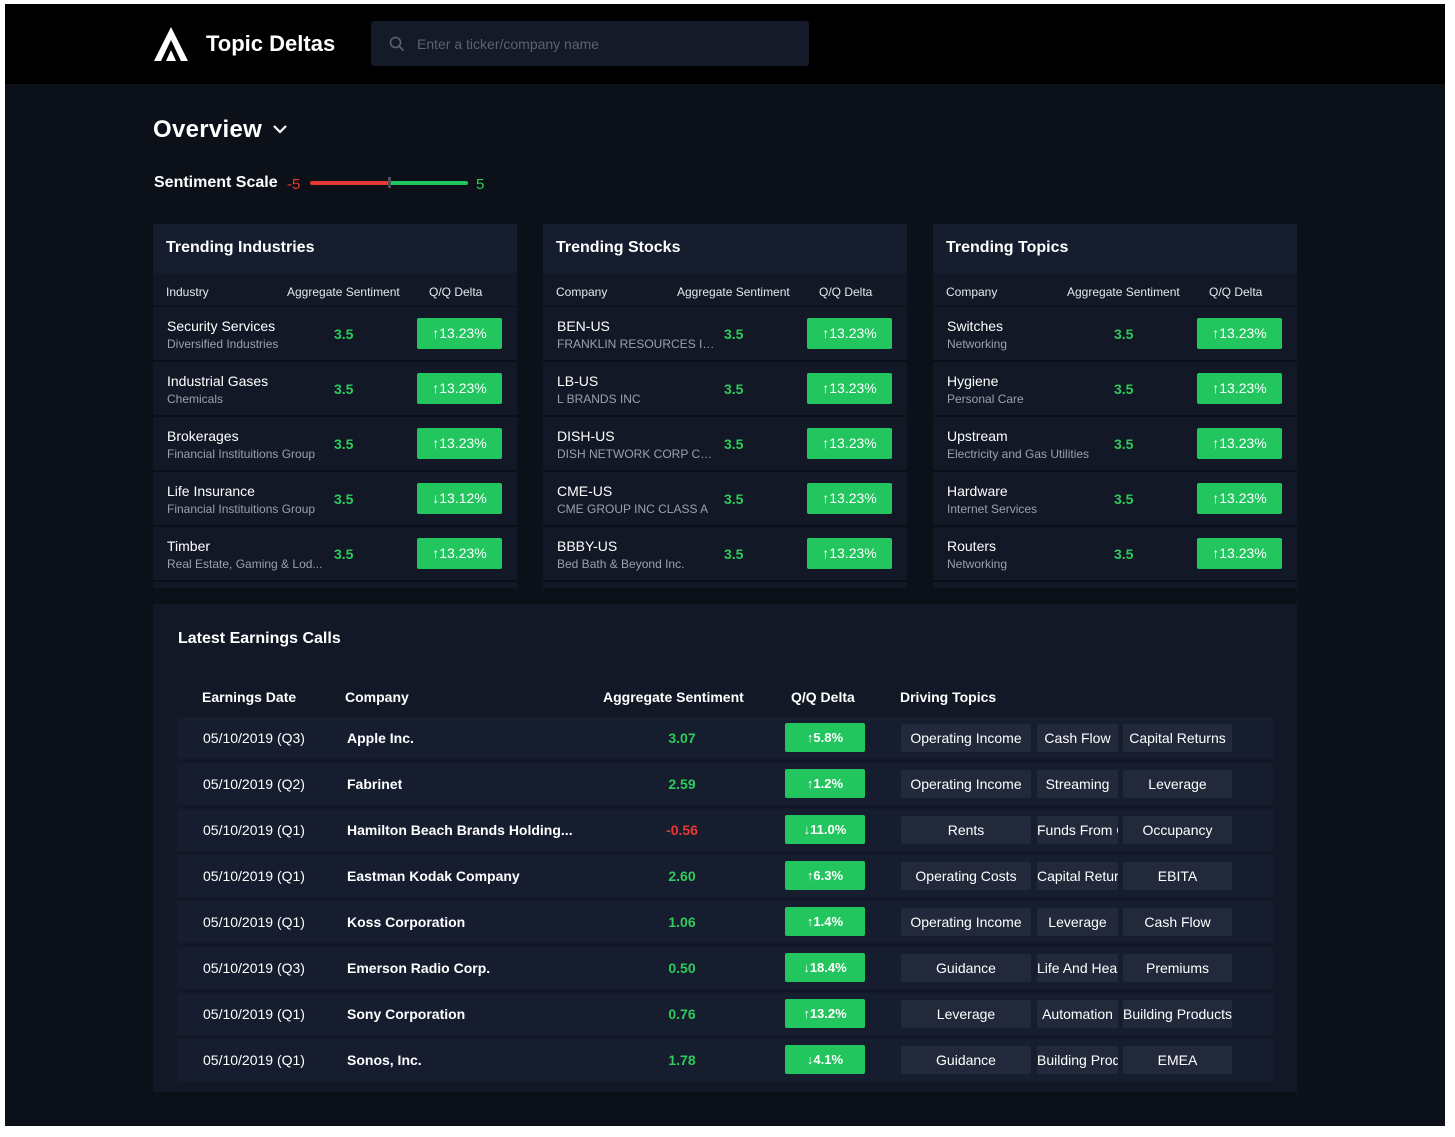 The width and height of the screenshot is (1455, 1137). I want to click on item-title: Routers, so click(972, 546).